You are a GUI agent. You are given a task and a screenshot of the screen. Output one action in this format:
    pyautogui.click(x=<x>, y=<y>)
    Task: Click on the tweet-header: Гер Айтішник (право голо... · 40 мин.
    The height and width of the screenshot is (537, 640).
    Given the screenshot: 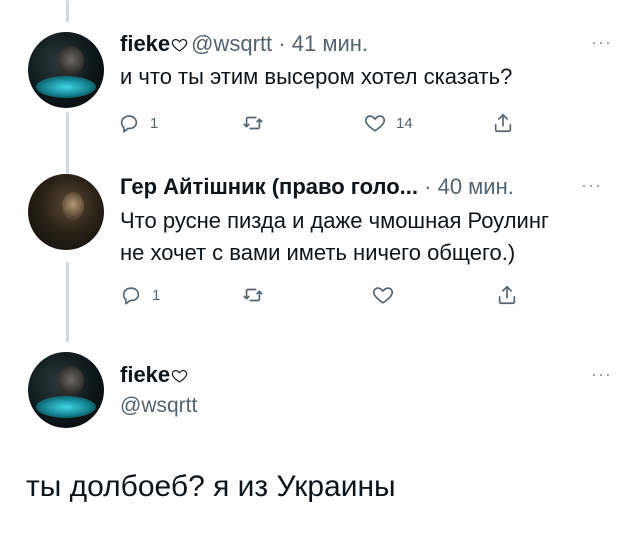 What is the action you would take?
    pyautogui.click(x=317, y=187)
    